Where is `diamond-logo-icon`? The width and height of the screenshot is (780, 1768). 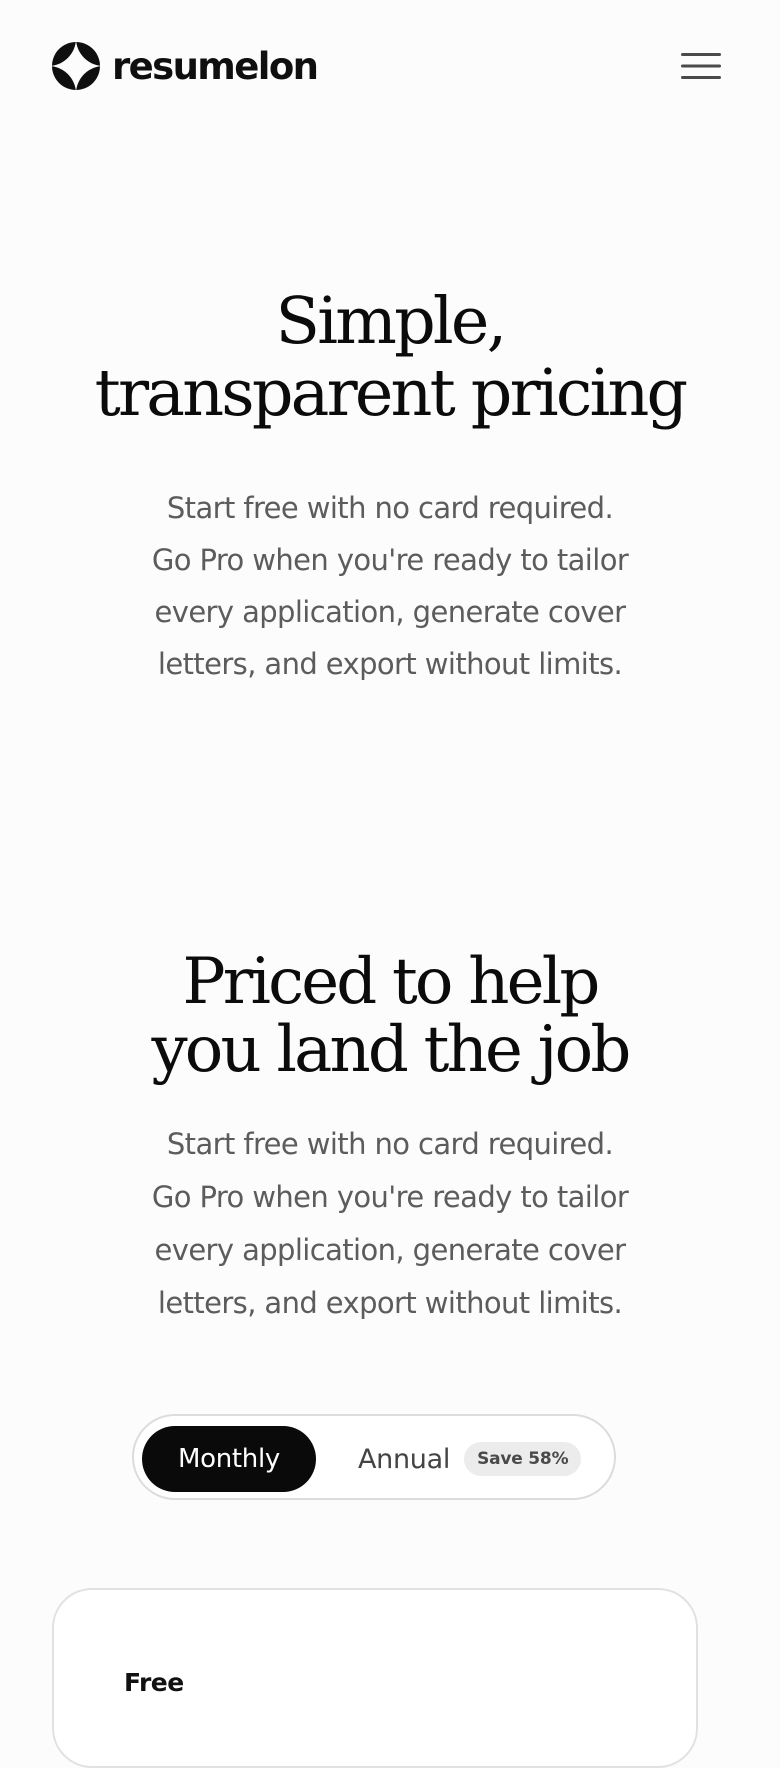 diamond-logo-icon is located at coordinates (76, 66).